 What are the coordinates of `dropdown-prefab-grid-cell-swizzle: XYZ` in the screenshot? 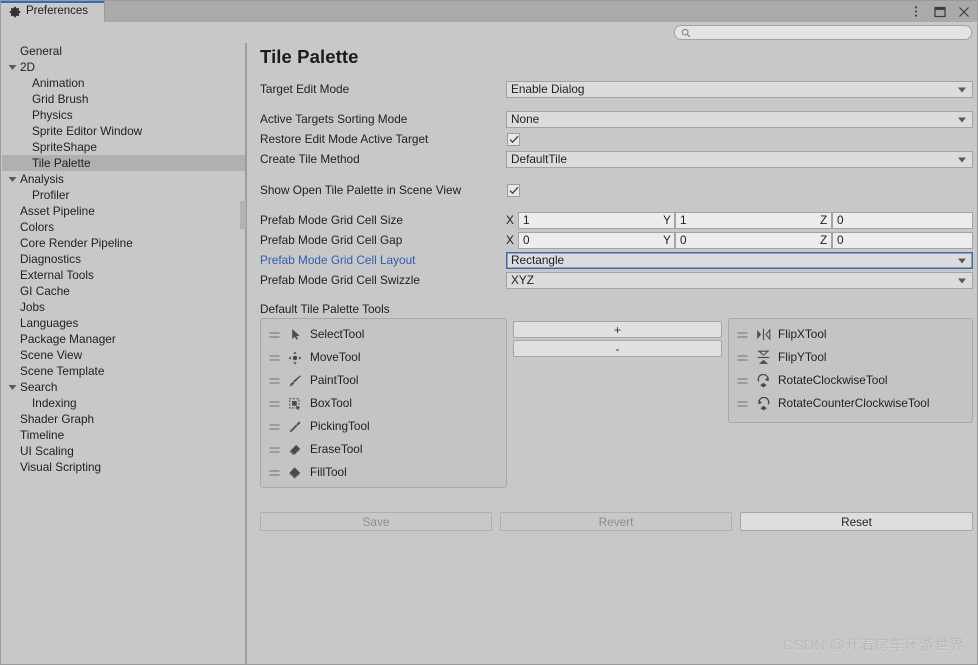 It's located at (739, 280).